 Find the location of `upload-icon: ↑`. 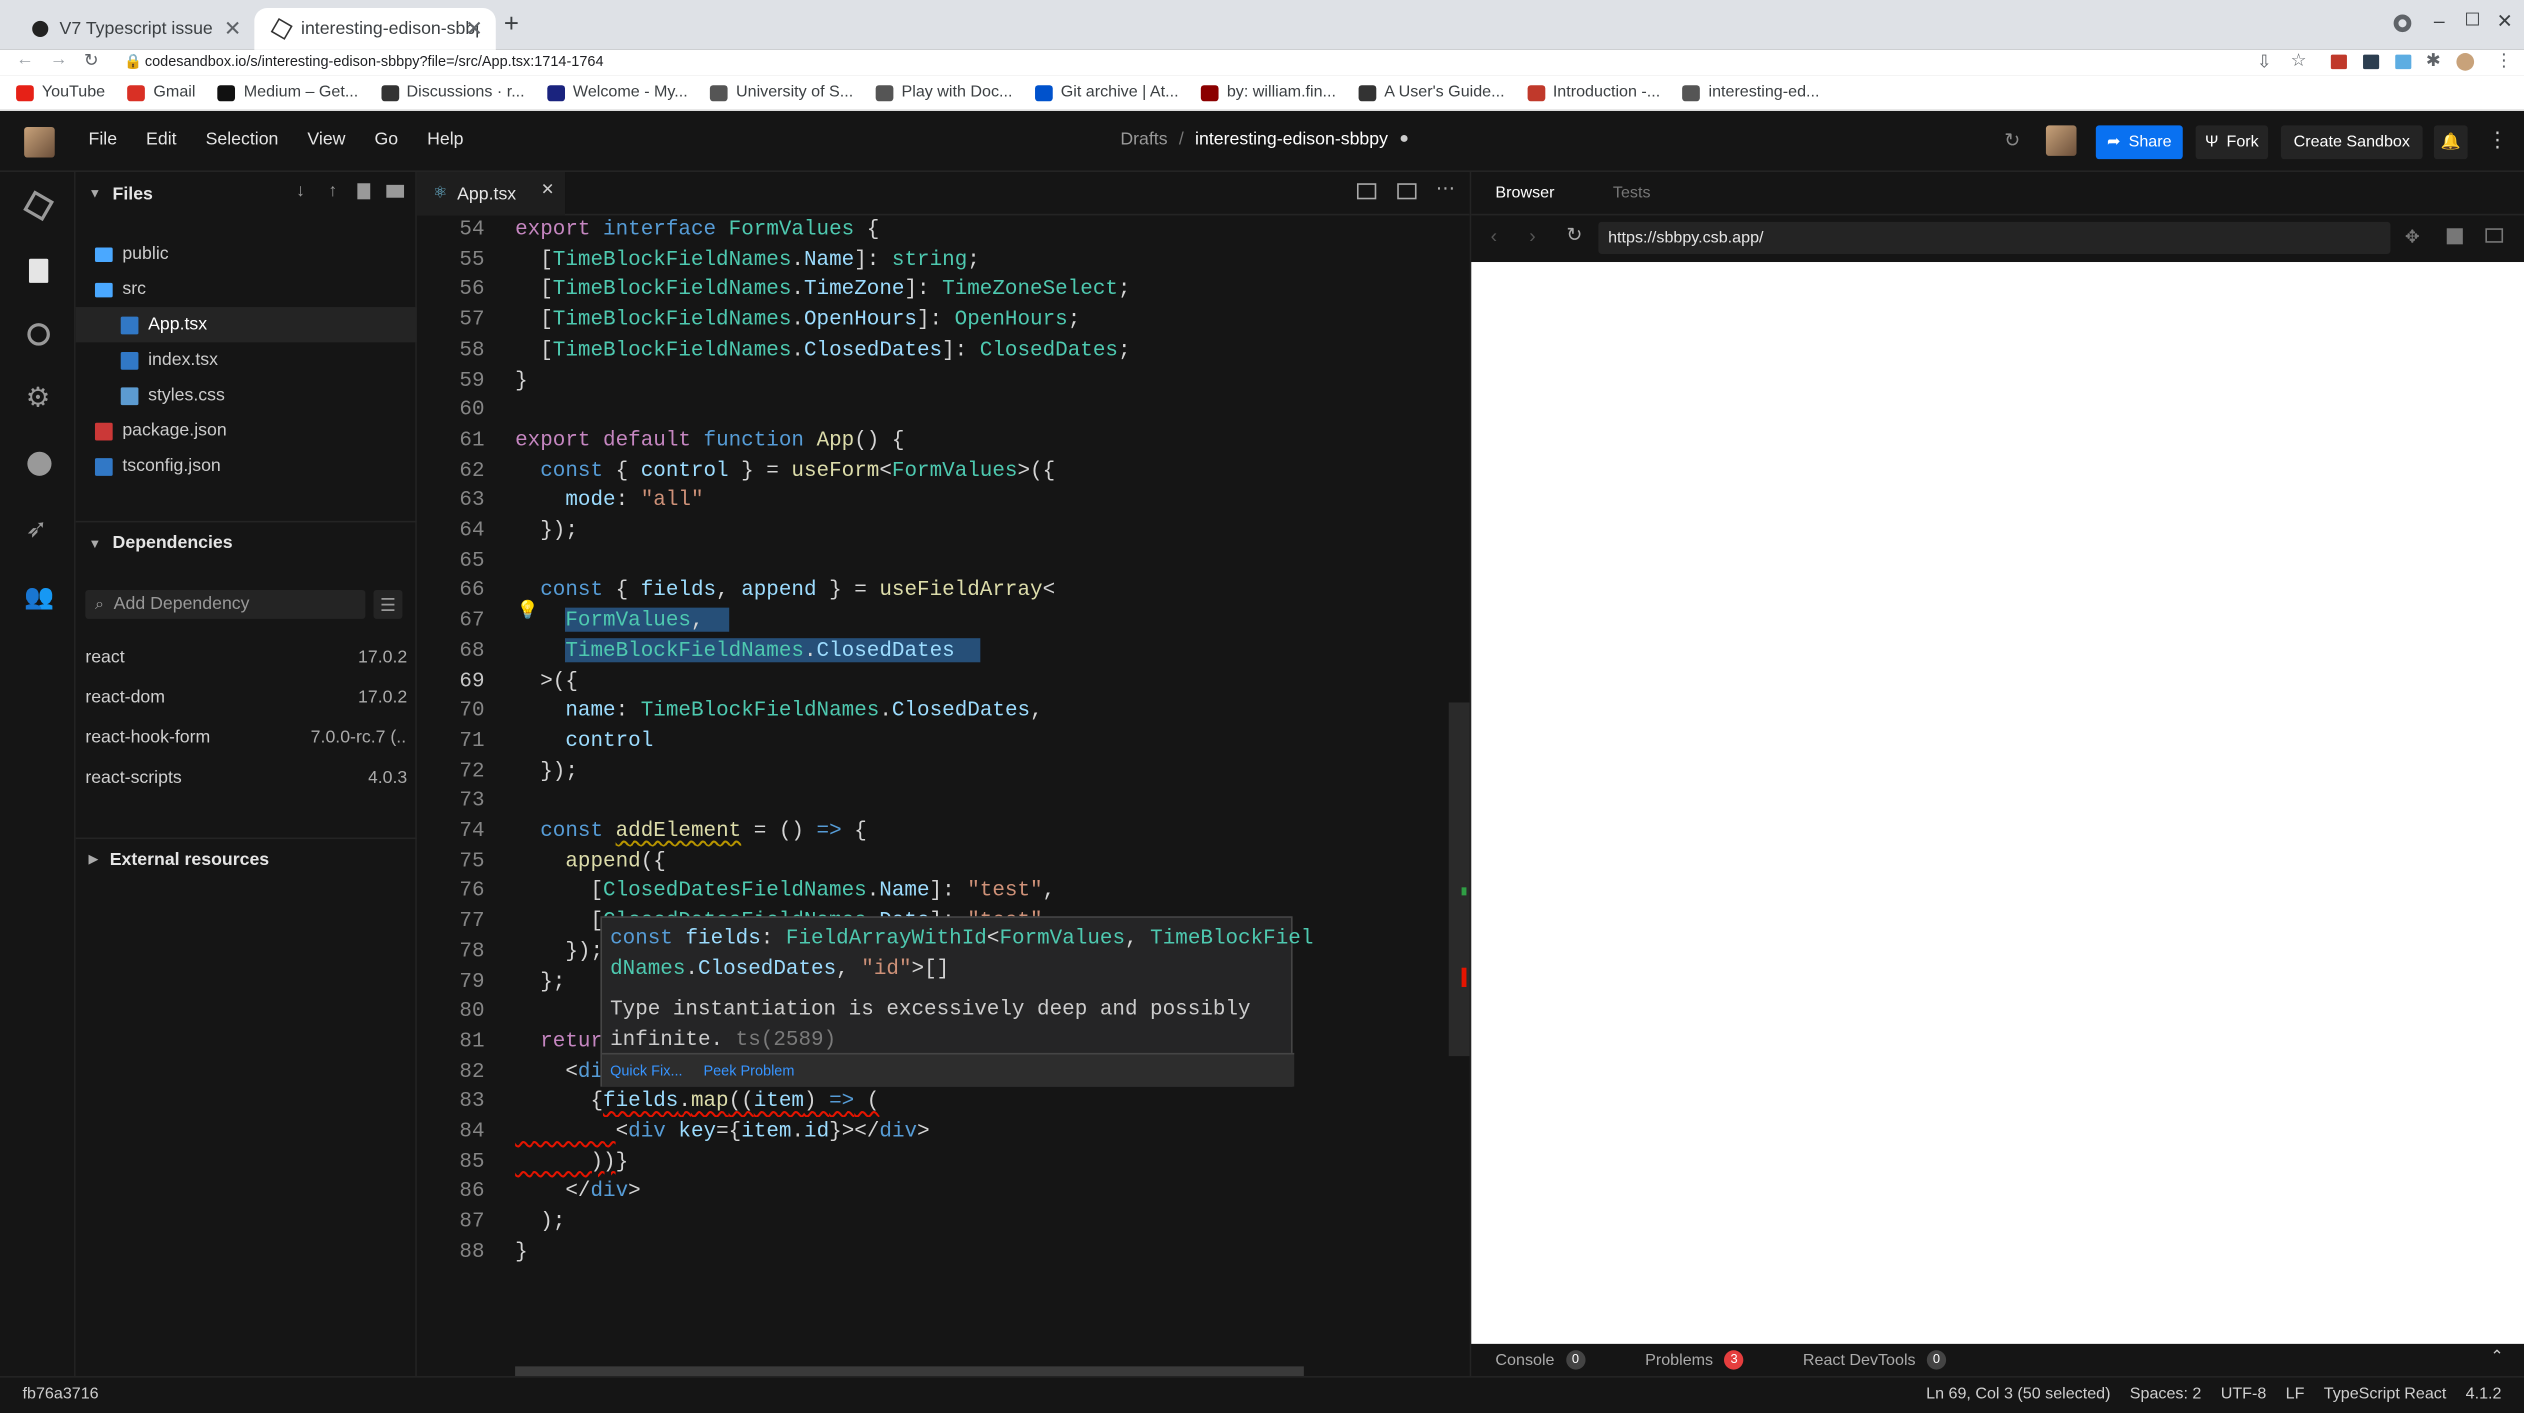

upload-icon: ↑ is located at coordinates (332, 191).